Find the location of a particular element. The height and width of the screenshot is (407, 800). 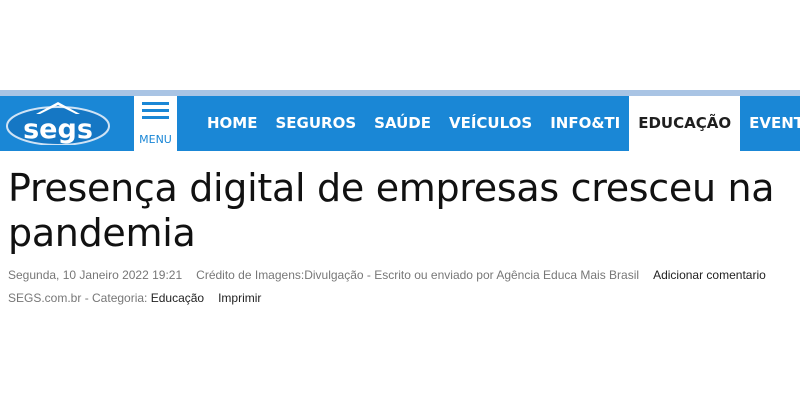

nav-item-home: HOME is located at coordinates (232, 123).